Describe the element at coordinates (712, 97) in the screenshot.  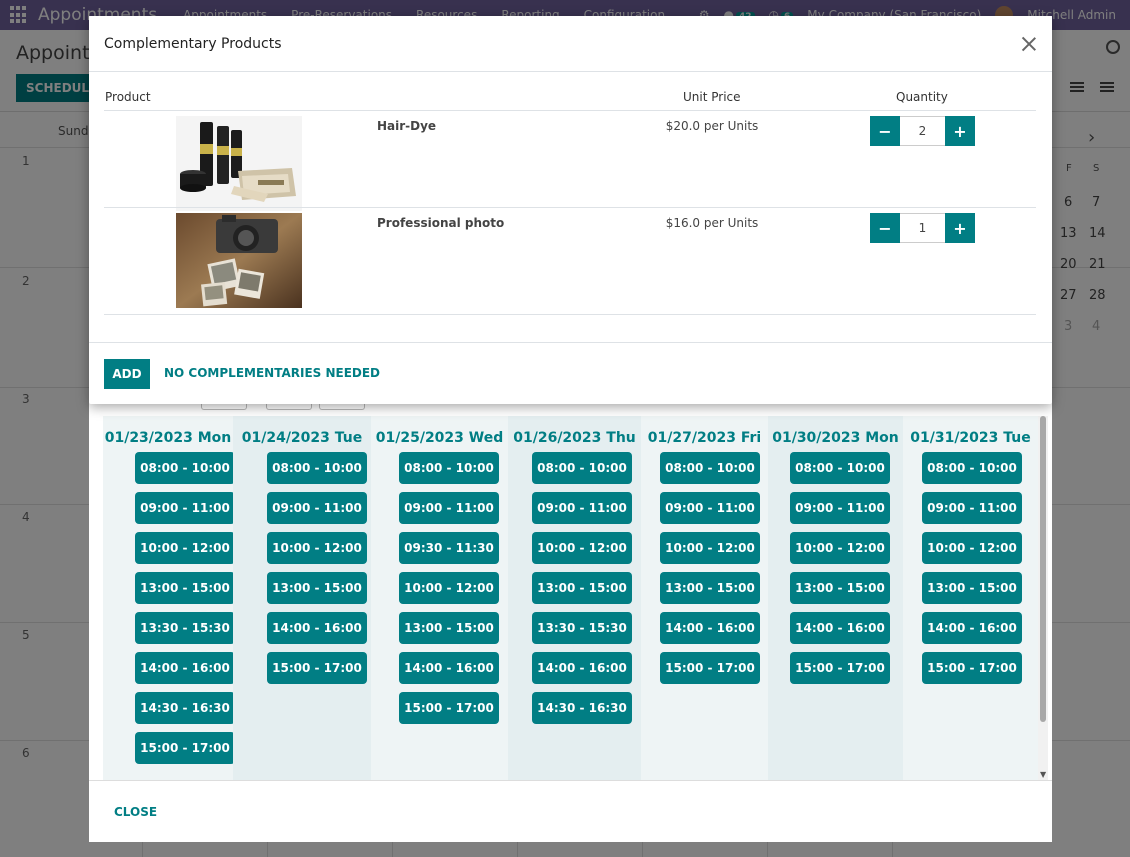
I see `column-header-unit-price: Unit Price` at that location.